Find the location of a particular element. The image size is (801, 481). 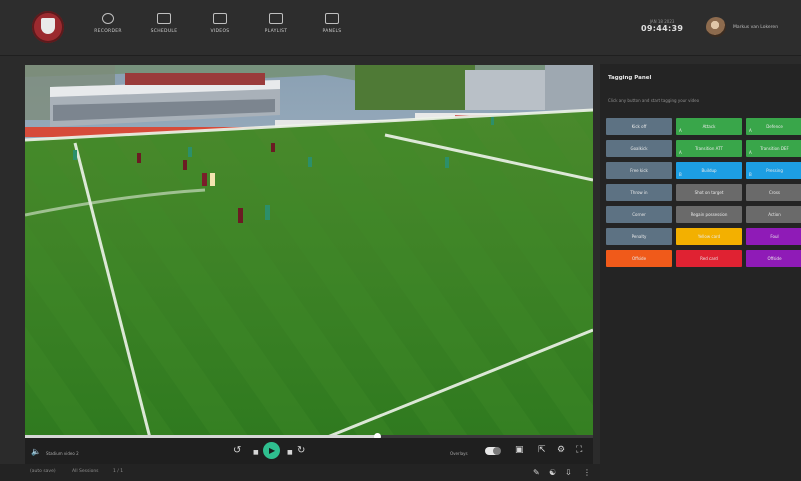

tag-button: Corner is located at coordinates (639, 214).